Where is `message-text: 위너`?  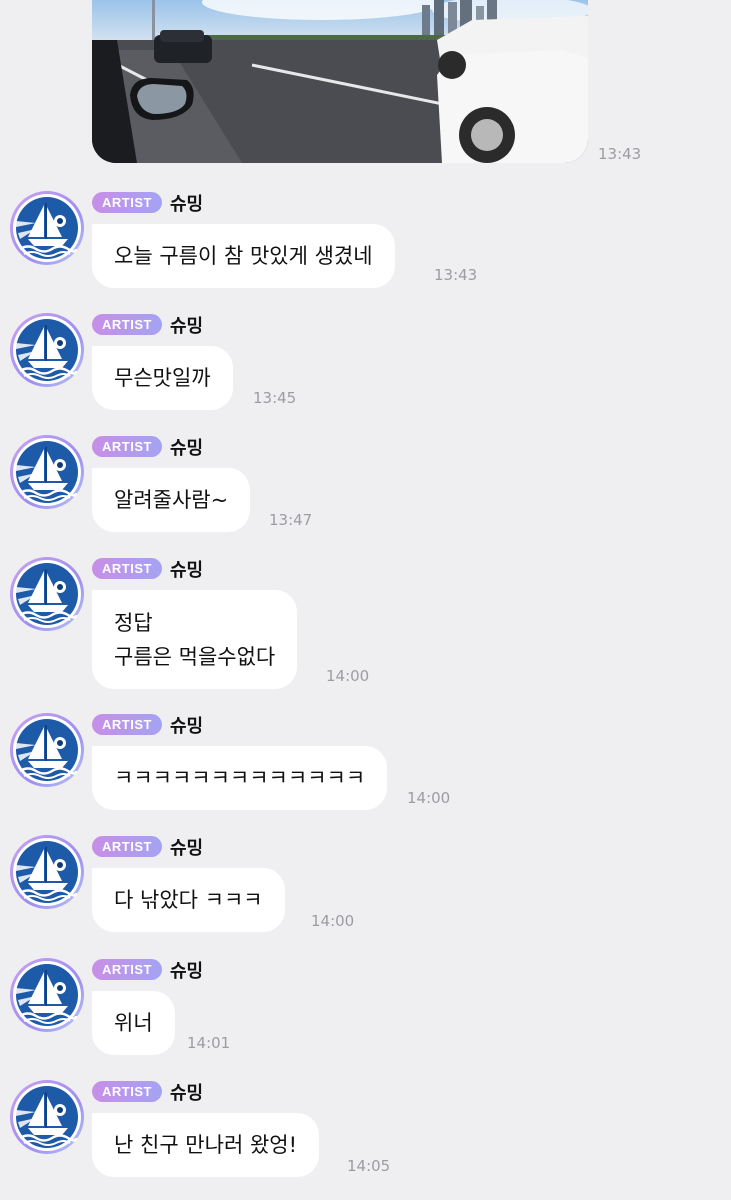 message-text: 위너 is located at coordinates (133, 1023).